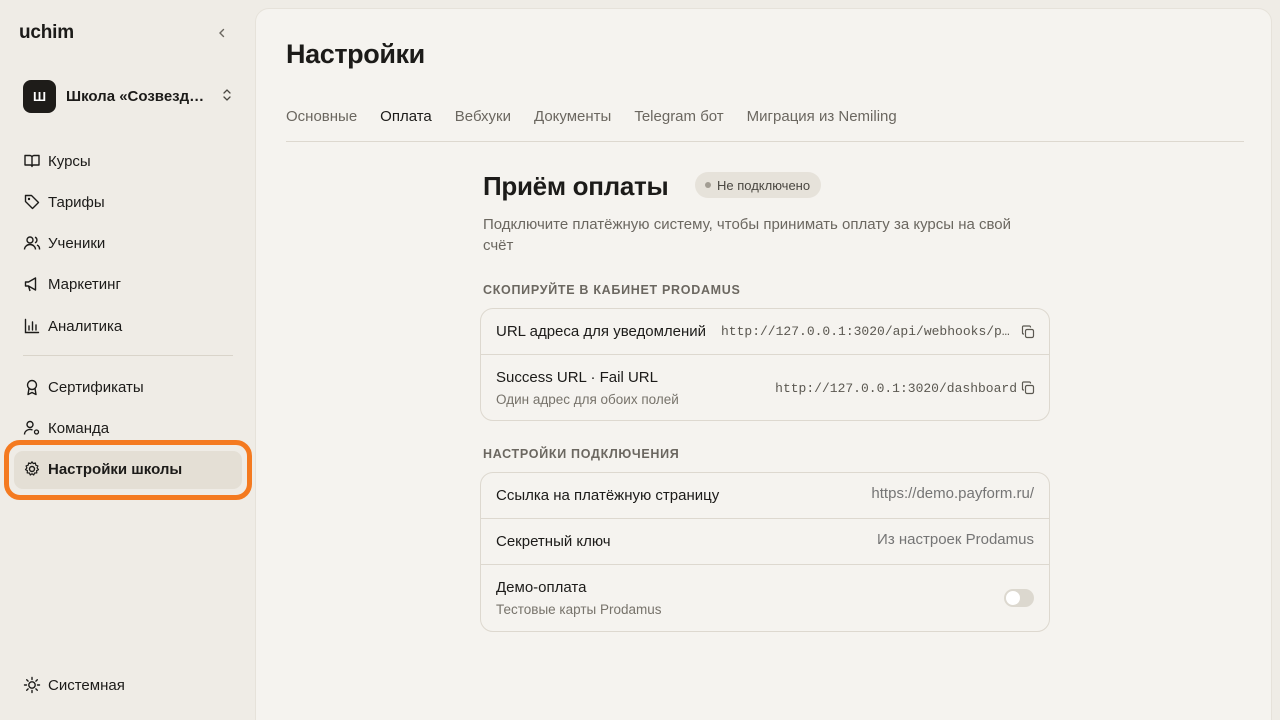 The image size is (1280, 720). I want to click on user-gear-icon, so click(32, 428).